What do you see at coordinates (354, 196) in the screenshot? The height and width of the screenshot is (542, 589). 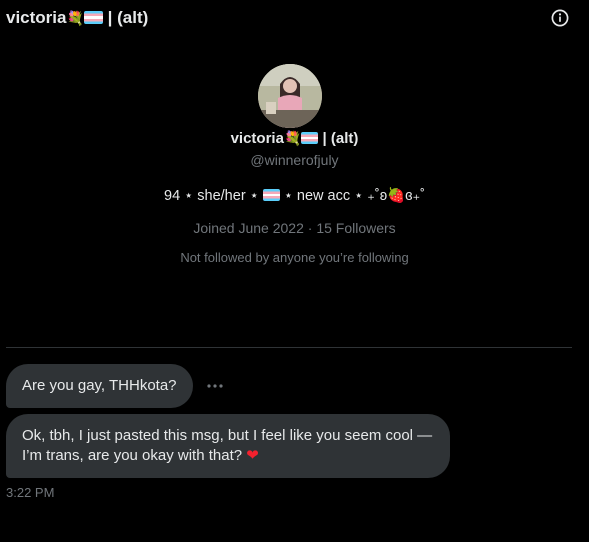 I see `bio-suffix: ⋆ new acc ⋆ ₊˚ʚ🍓ɞ₊˚` at bounding box center [354, 196].